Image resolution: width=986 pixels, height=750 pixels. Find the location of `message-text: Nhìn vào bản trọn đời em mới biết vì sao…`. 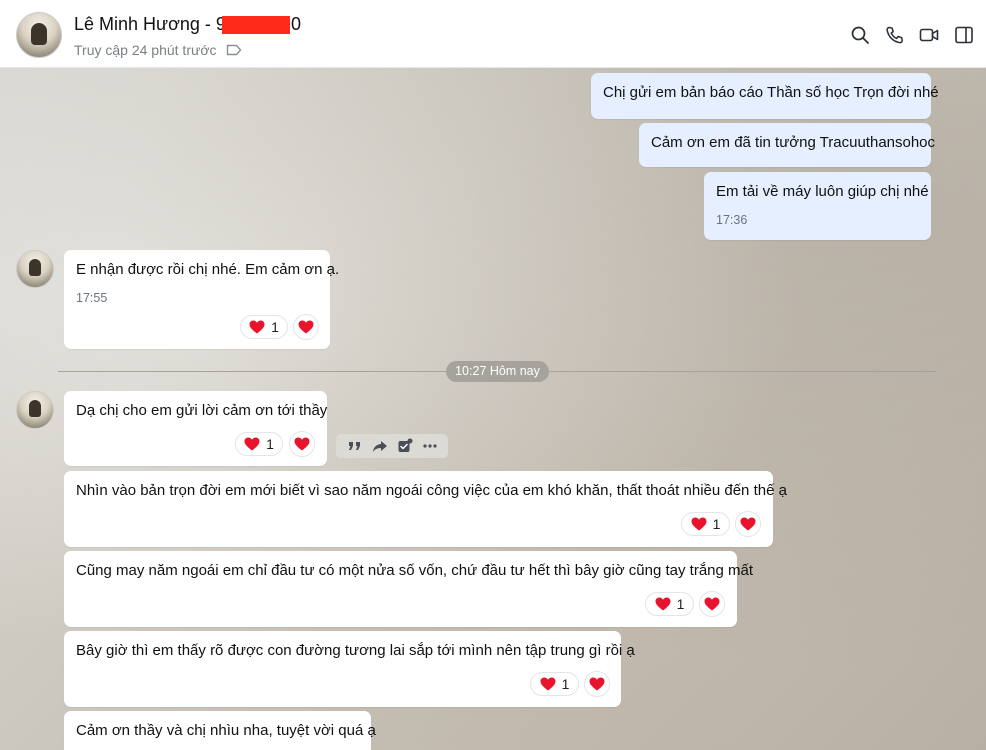

message-text: Nhìn vào bản trọn đời em mới biết vì sao… is located at coordinates (431, 490).